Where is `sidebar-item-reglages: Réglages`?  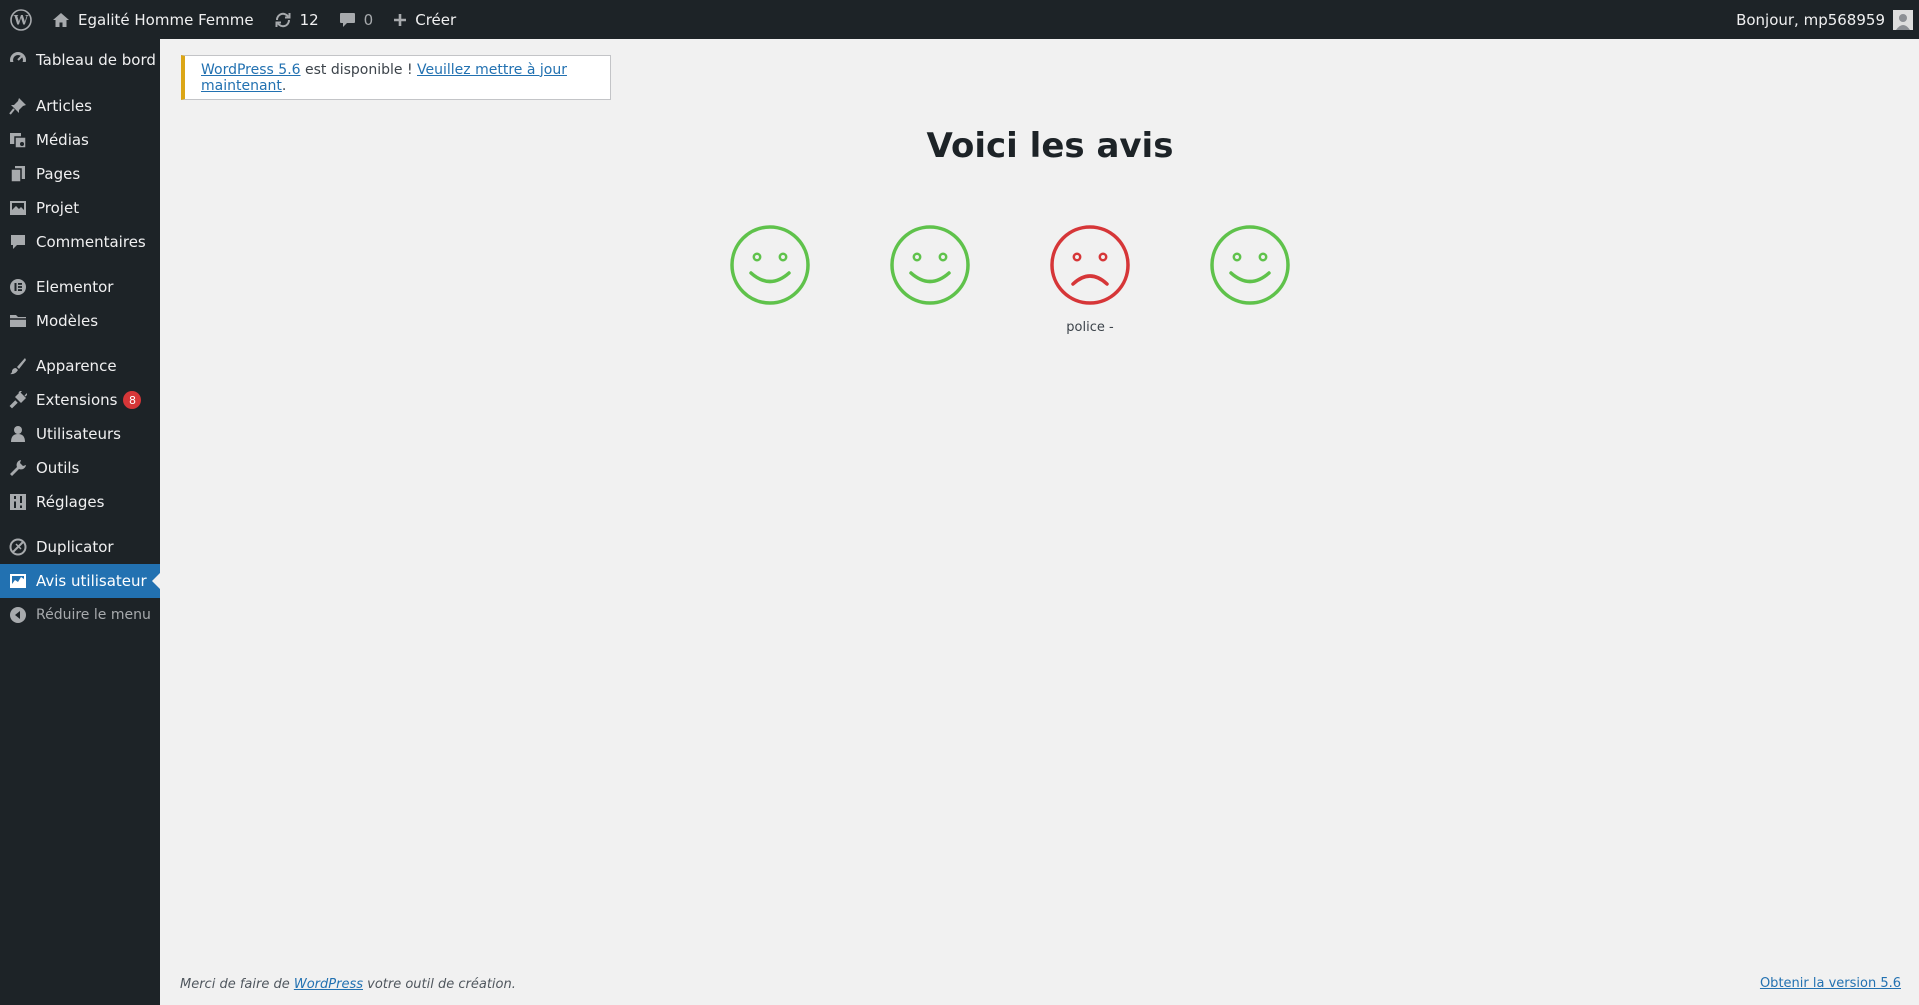 sidebar-item-reglages: Réglages is located at coordinates (80, 502).